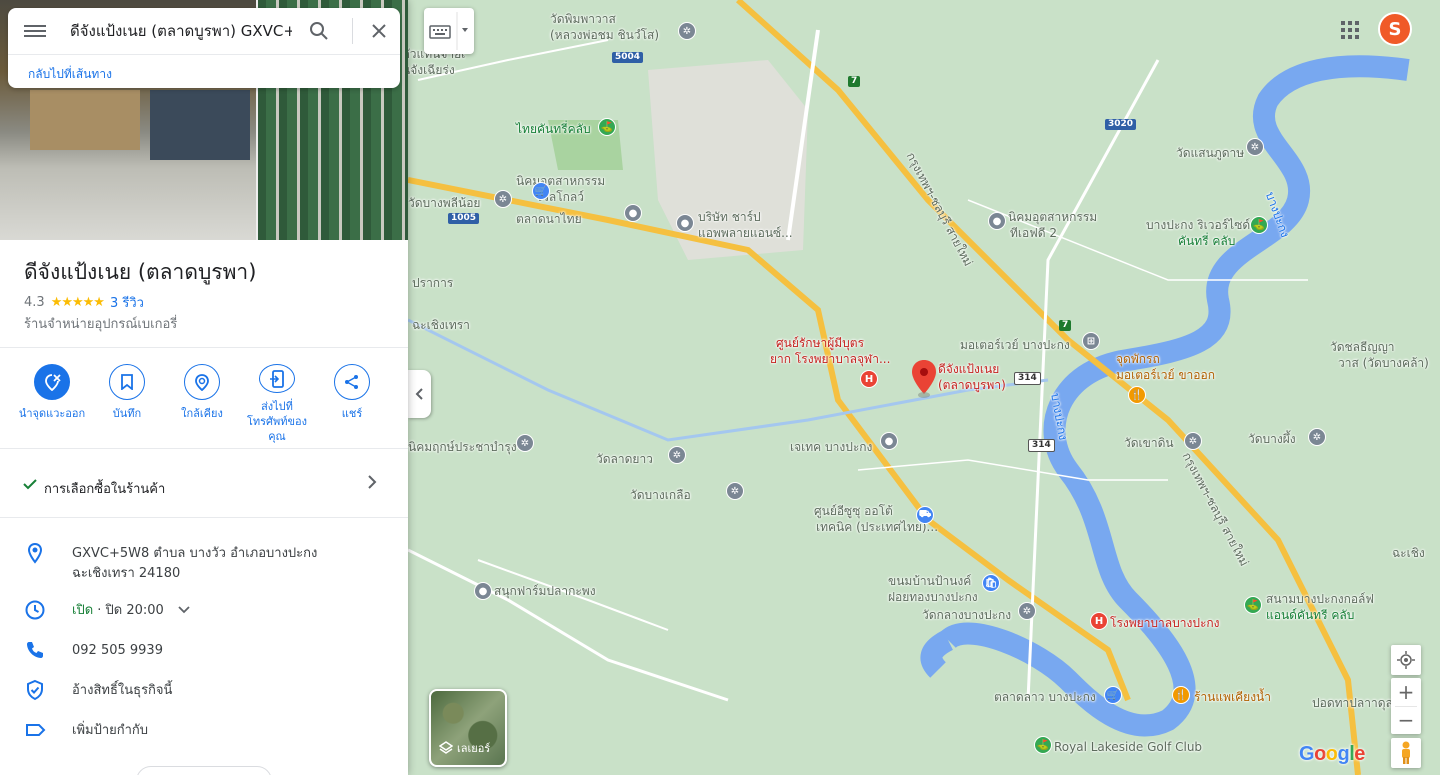 The image size is (1440, 775). Describe the element at coordinates (1406, 660) in the screenshot. I see `my-location-button` at that location.